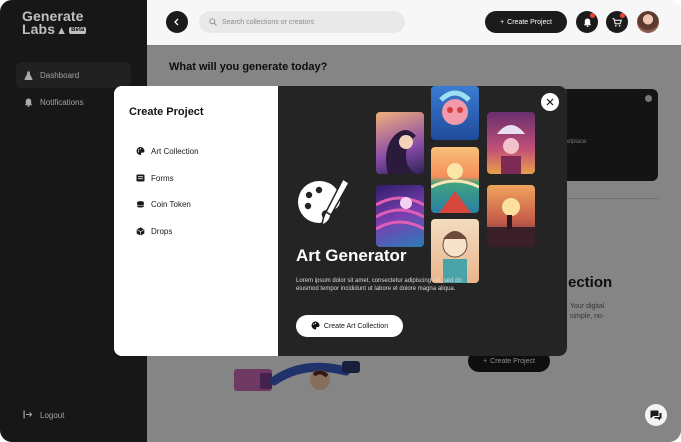 The width and height of the screenshot is (681, 442). What do you see at coordinates (213, 22) in the screenshot?
I see `search-icon` at bounding box center [213, 22].